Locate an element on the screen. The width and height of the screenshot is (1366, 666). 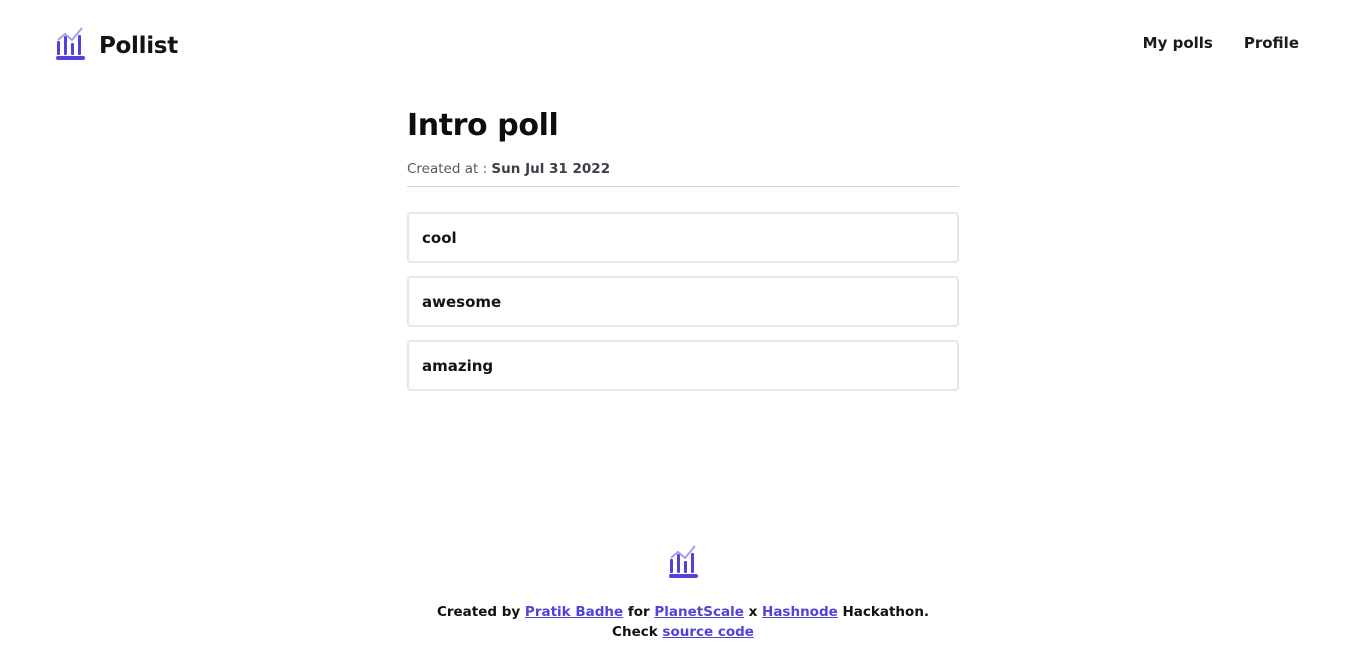
footer-for-text: for is located at coordinates (638, 612).